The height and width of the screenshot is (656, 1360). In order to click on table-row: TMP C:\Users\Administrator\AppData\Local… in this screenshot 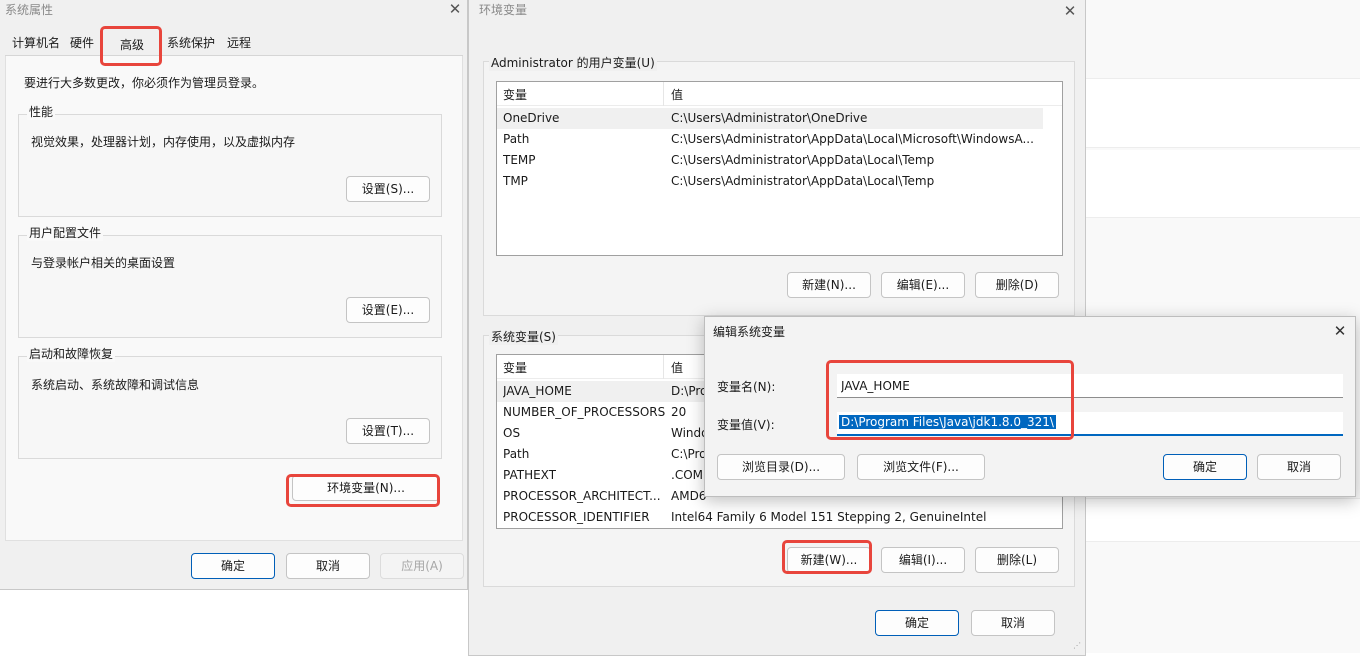, I will do `click(779, 181)`.